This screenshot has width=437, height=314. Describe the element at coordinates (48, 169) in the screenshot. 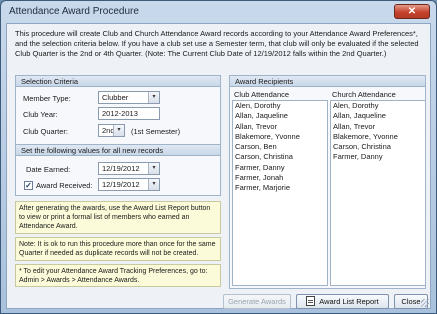

I see `date-earned-label: Date Earned:` at that location.